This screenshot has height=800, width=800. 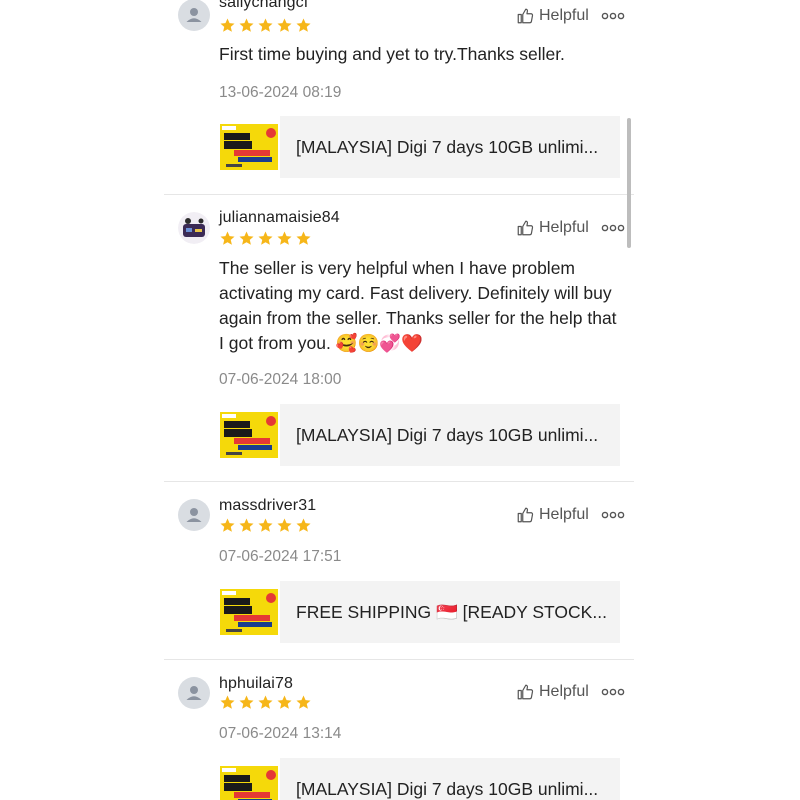 I want to click on scrollbar, so click(x=629, y=183).